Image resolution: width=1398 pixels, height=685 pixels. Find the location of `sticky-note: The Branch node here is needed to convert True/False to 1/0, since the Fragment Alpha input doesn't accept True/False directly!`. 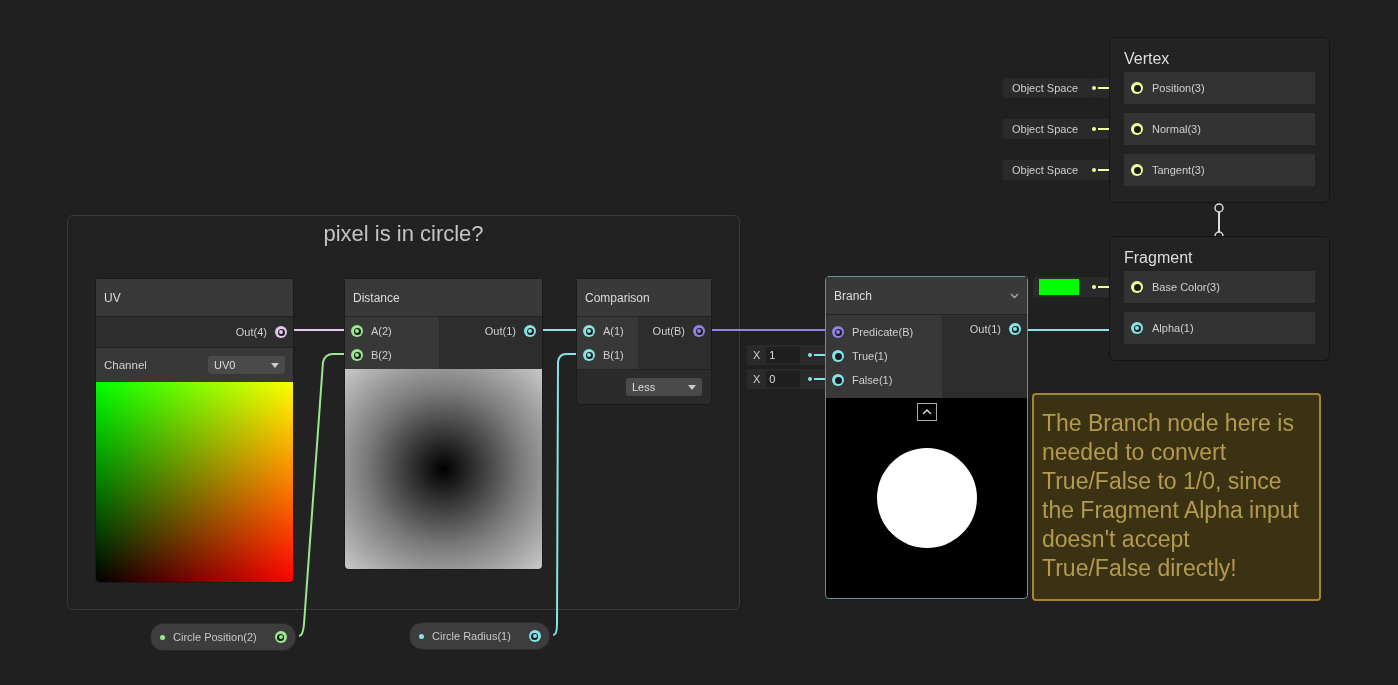

sticky-note: The Branch node here is needed to convert True/False to 1/0, since the Fragment Alpha input doesn't accept True/False directly! is located at coordinates (1176, 497).